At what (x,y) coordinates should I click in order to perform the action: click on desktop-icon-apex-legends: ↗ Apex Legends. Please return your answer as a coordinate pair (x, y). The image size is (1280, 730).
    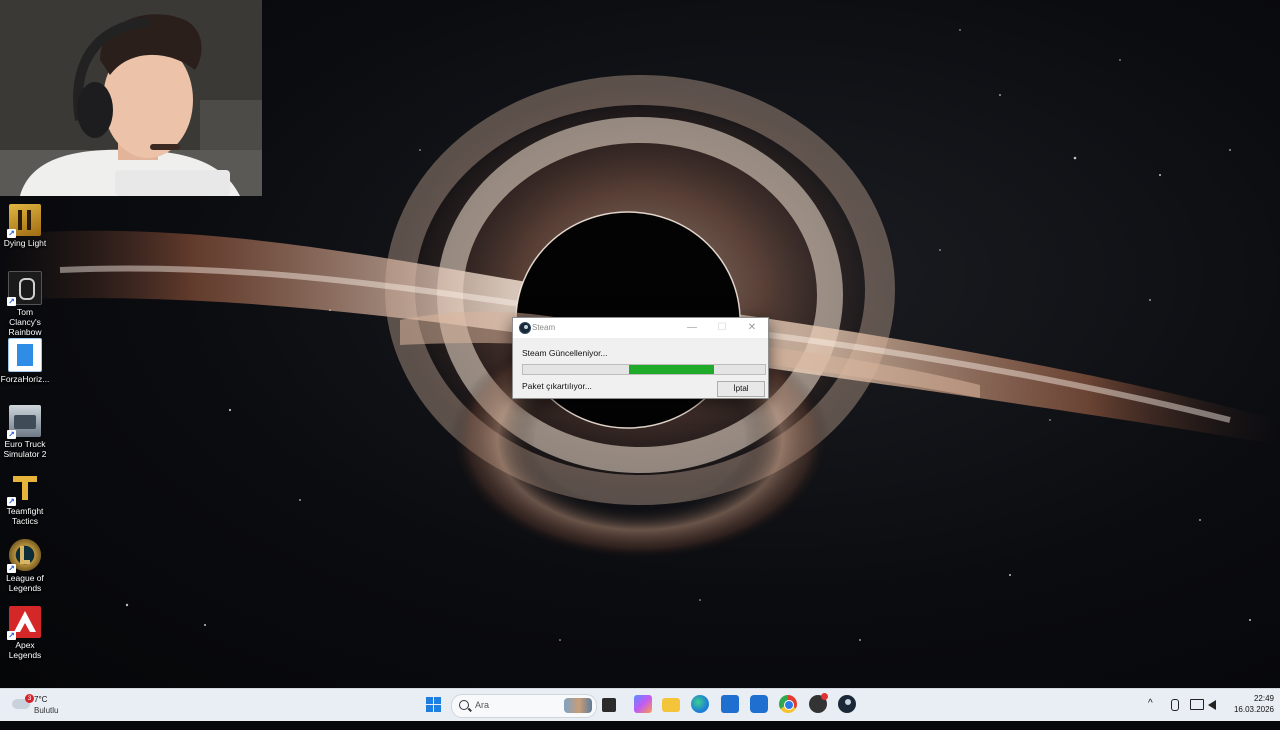
    Looking at the image, I should click on (25, 631).